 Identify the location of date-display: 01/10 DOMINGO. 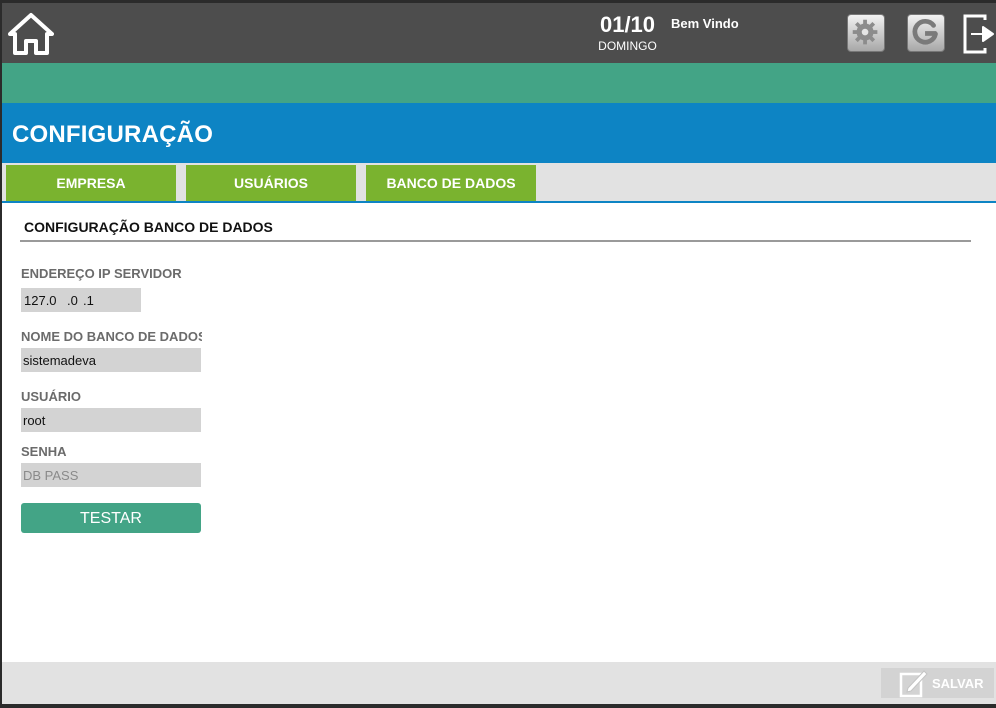
(627, 32).